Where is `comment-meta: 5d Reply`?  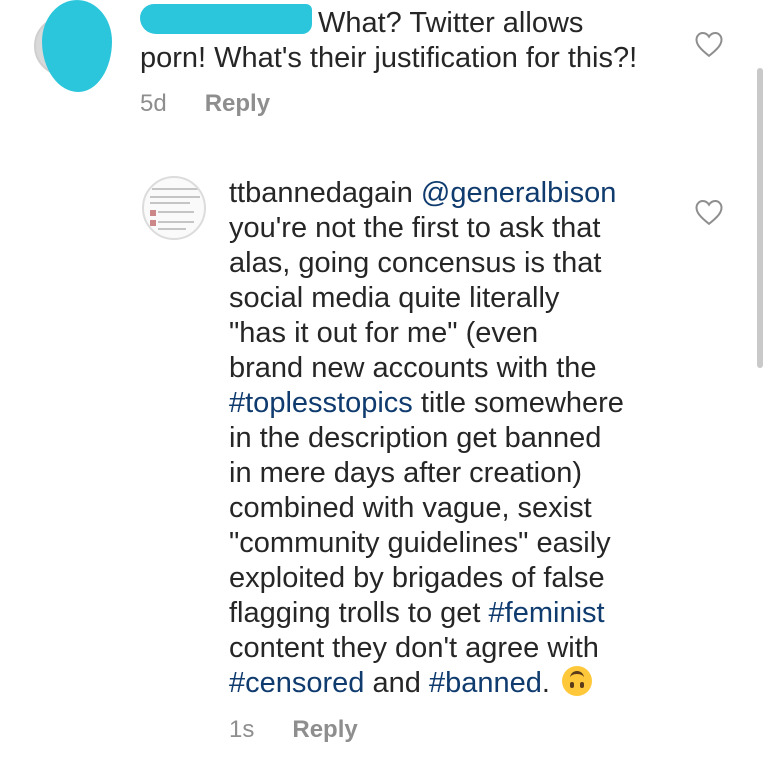
comment-meta: 5d Reply is located at coordinates (205, 104).